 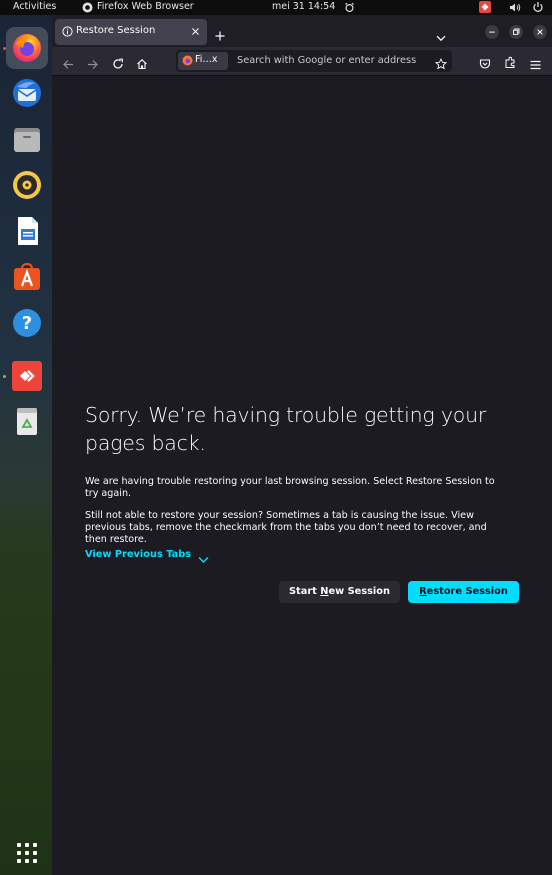 I want to click on files-icon, so click(x=27, y=140).